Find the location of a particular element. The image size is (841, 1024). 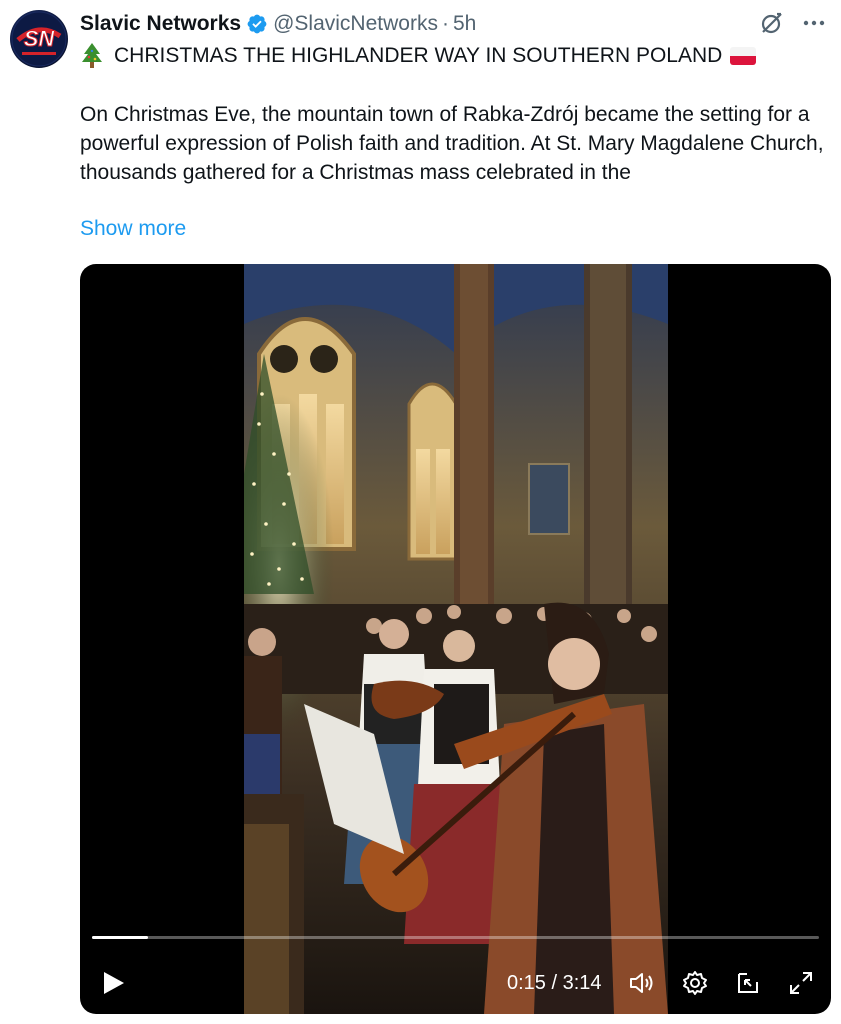

video-progress-fill is located at coordinates (120, 937).